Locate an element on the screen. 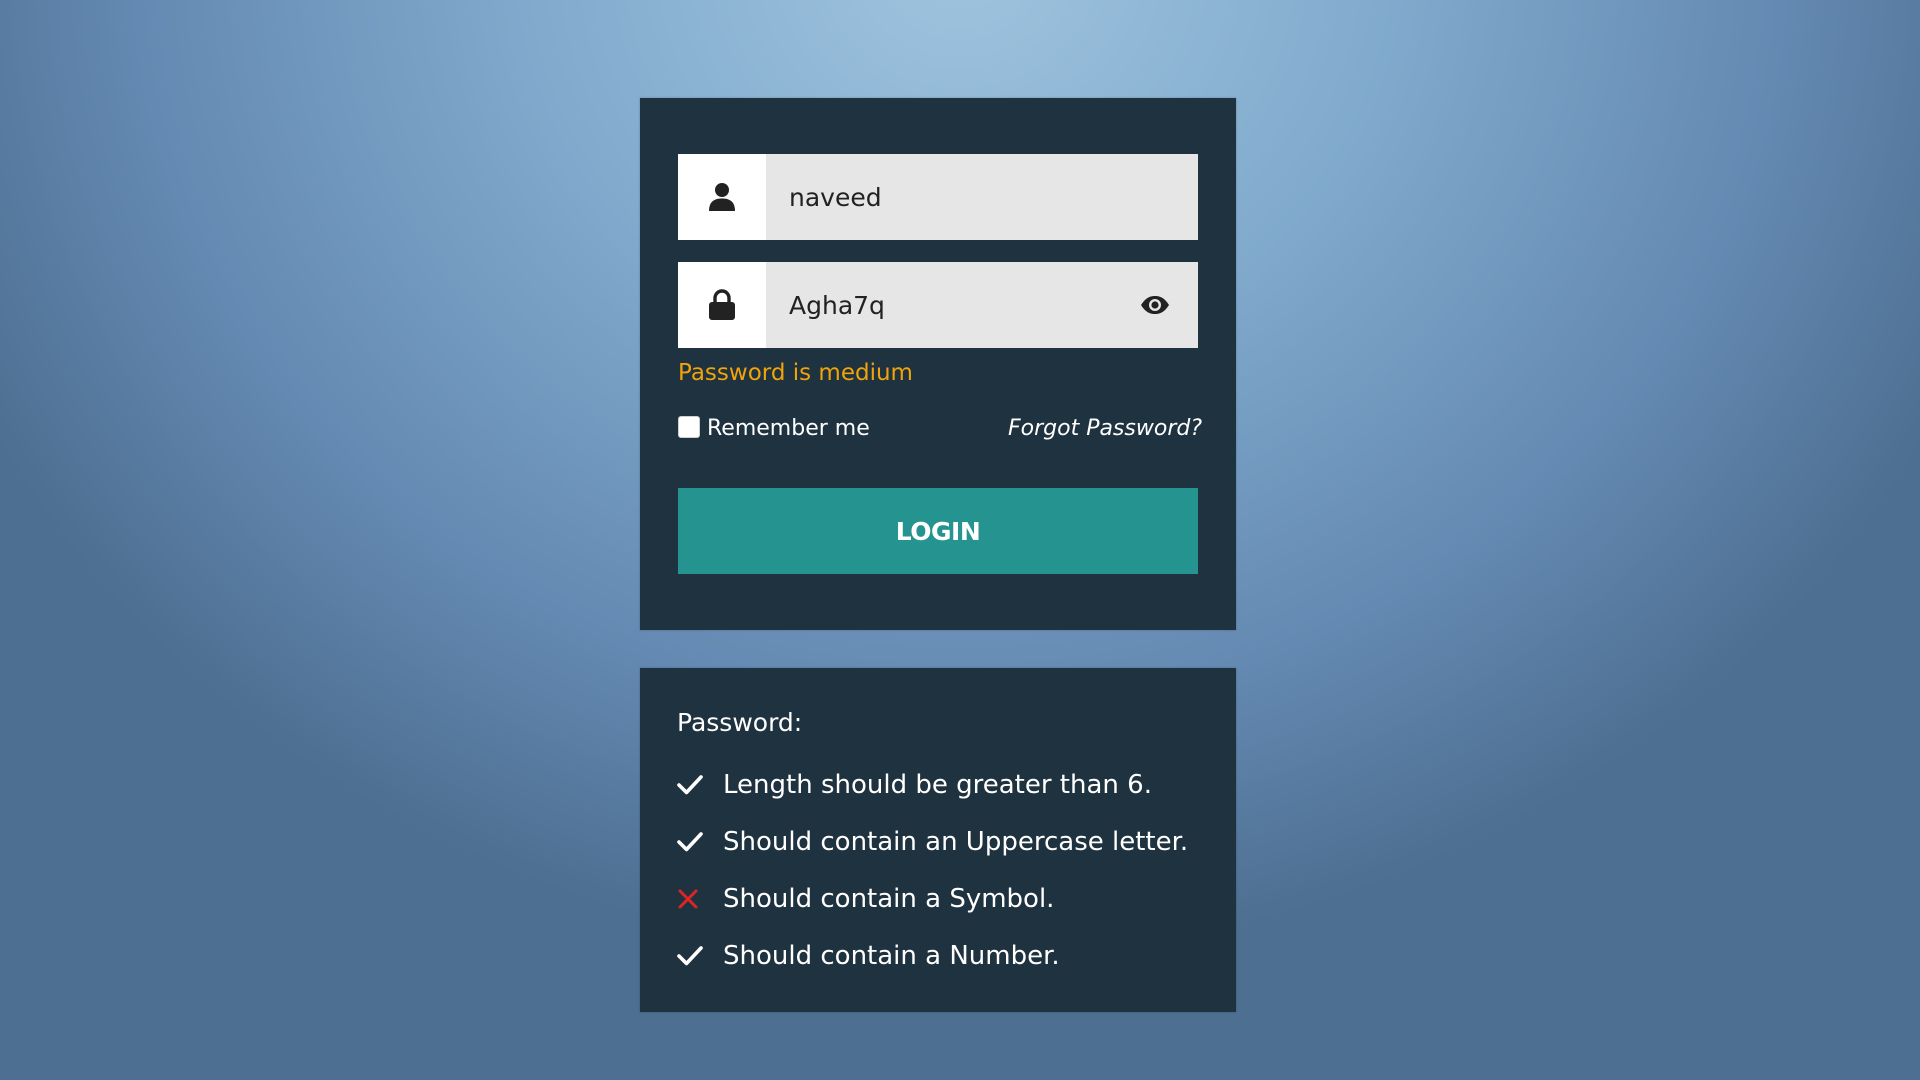 The height and width of the screenshot is (1080, 1920). password-strength-message: Password is medium is located at coordinates (795, 373).